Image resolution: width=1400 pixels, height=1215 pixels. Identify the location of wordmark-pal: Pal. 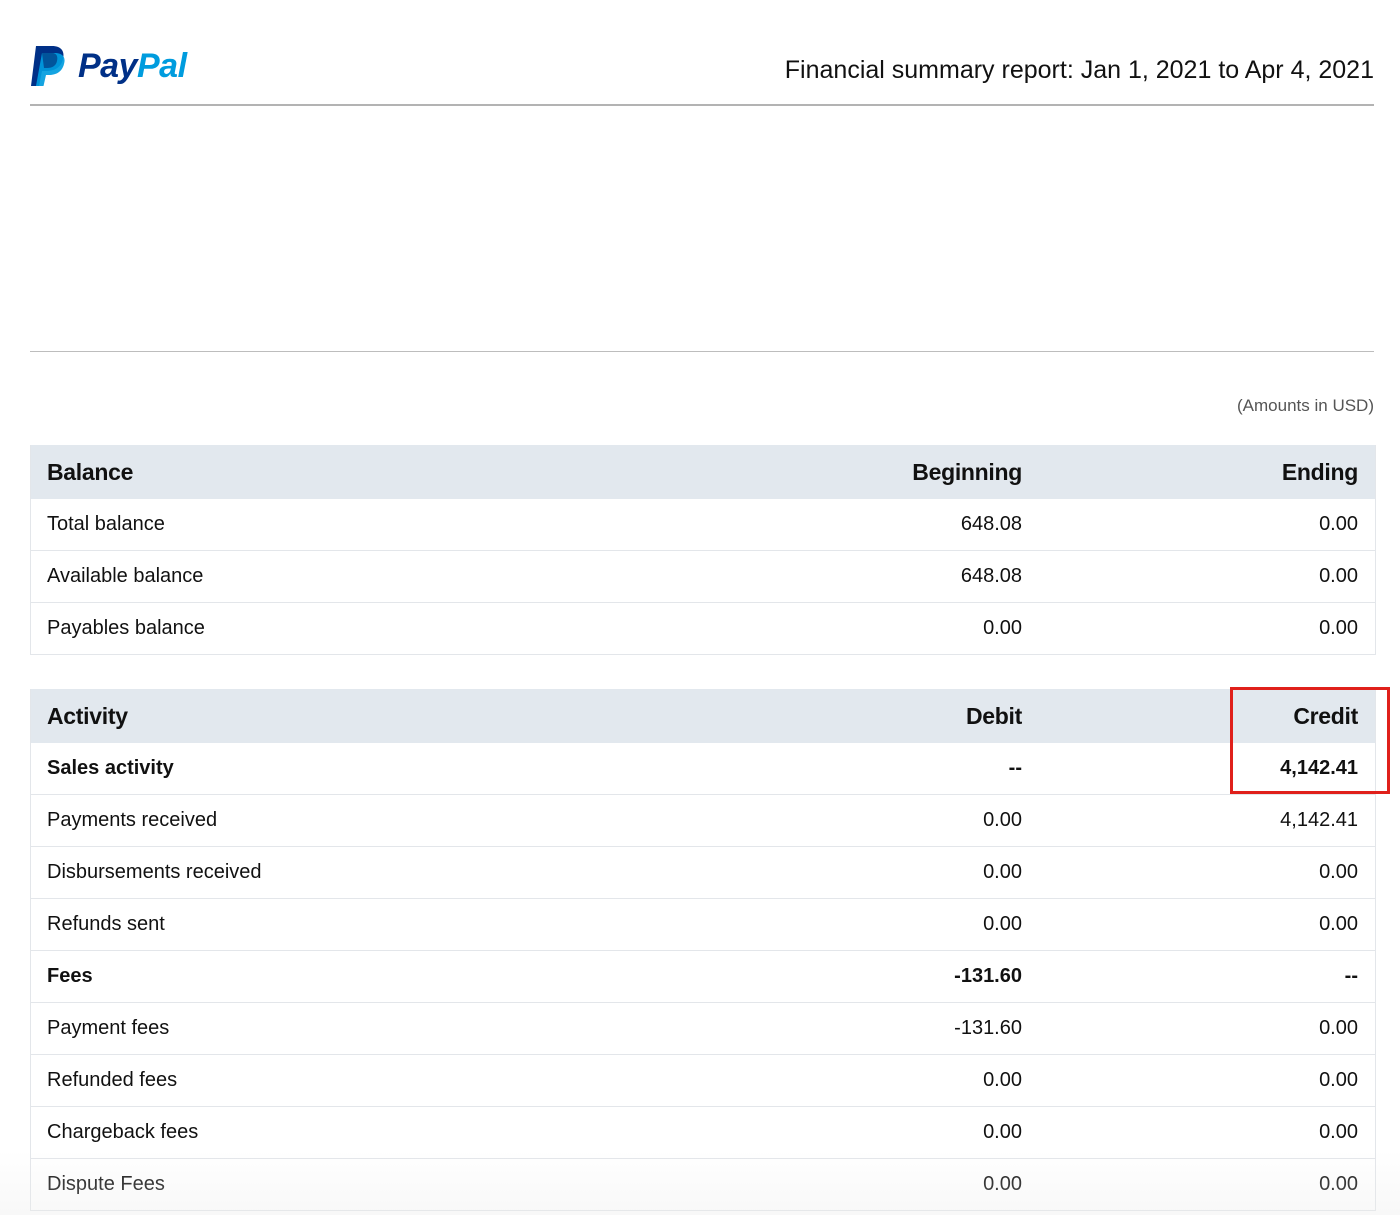
(162, 66).